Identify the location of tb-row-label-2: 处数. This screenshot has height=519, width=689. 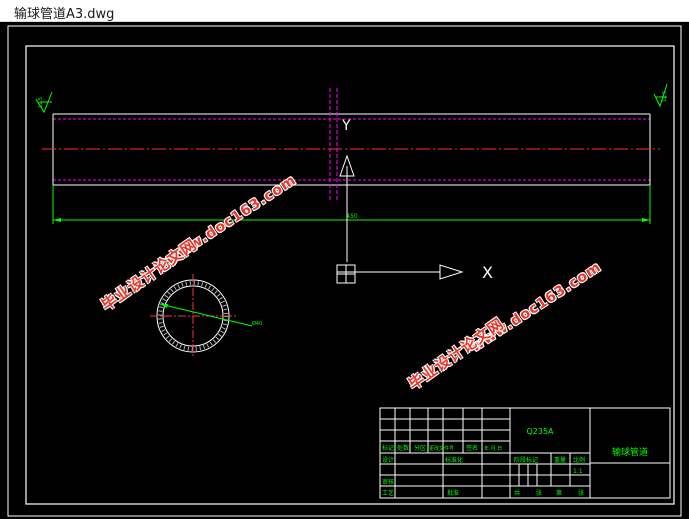
(403, 448).